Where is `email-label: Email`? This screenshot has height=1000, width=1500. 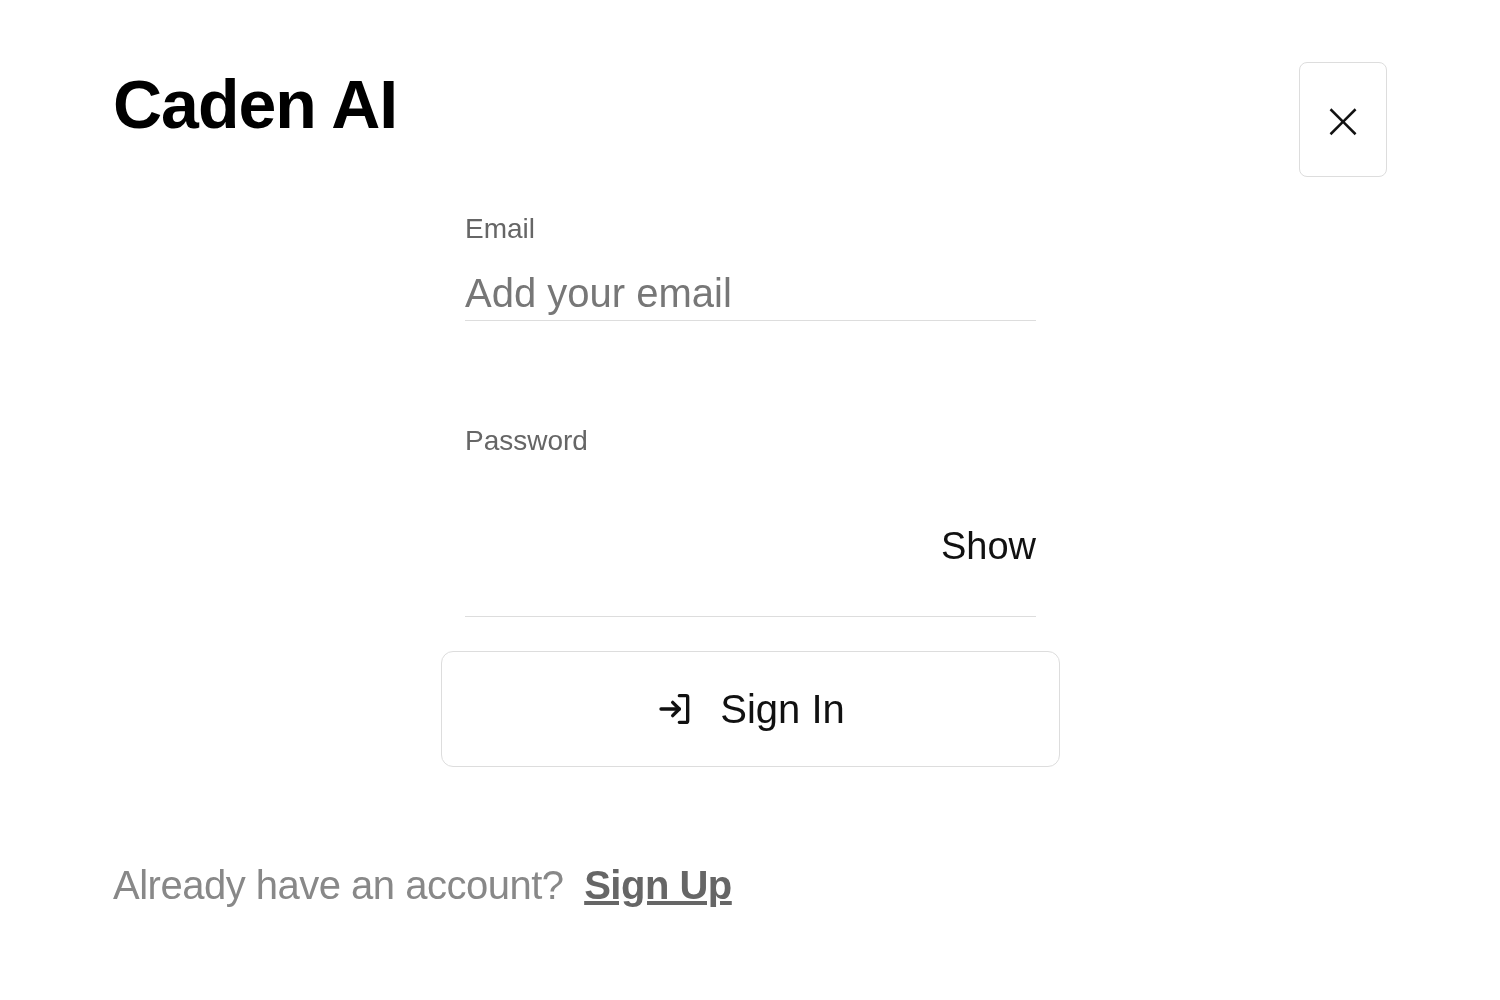 email-label: Email is located at coordinates (500, 229).